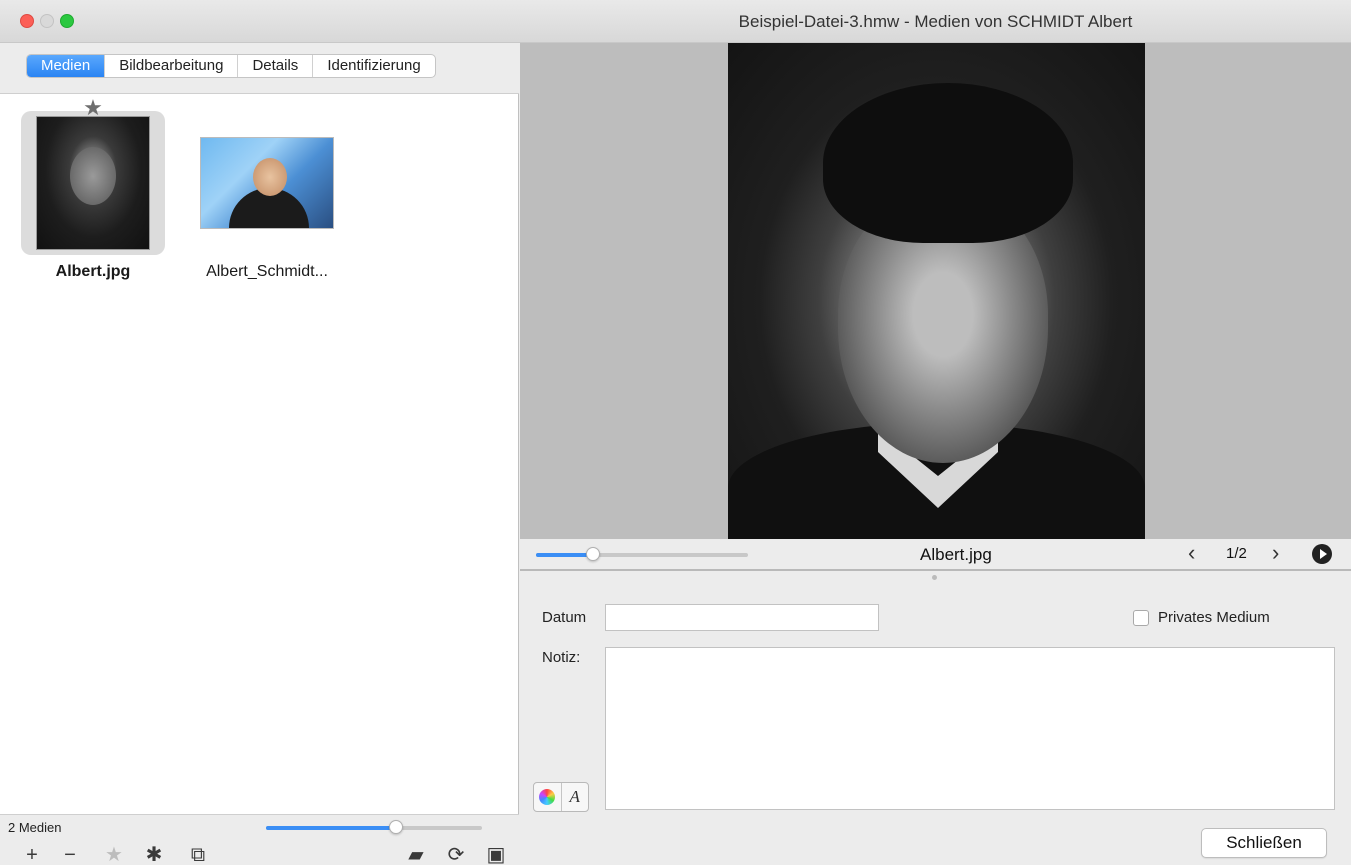 This screenshot has height=865, width=1351. I want to click on media-item-albert: ★ Albert.jpg, so click(93, 189).